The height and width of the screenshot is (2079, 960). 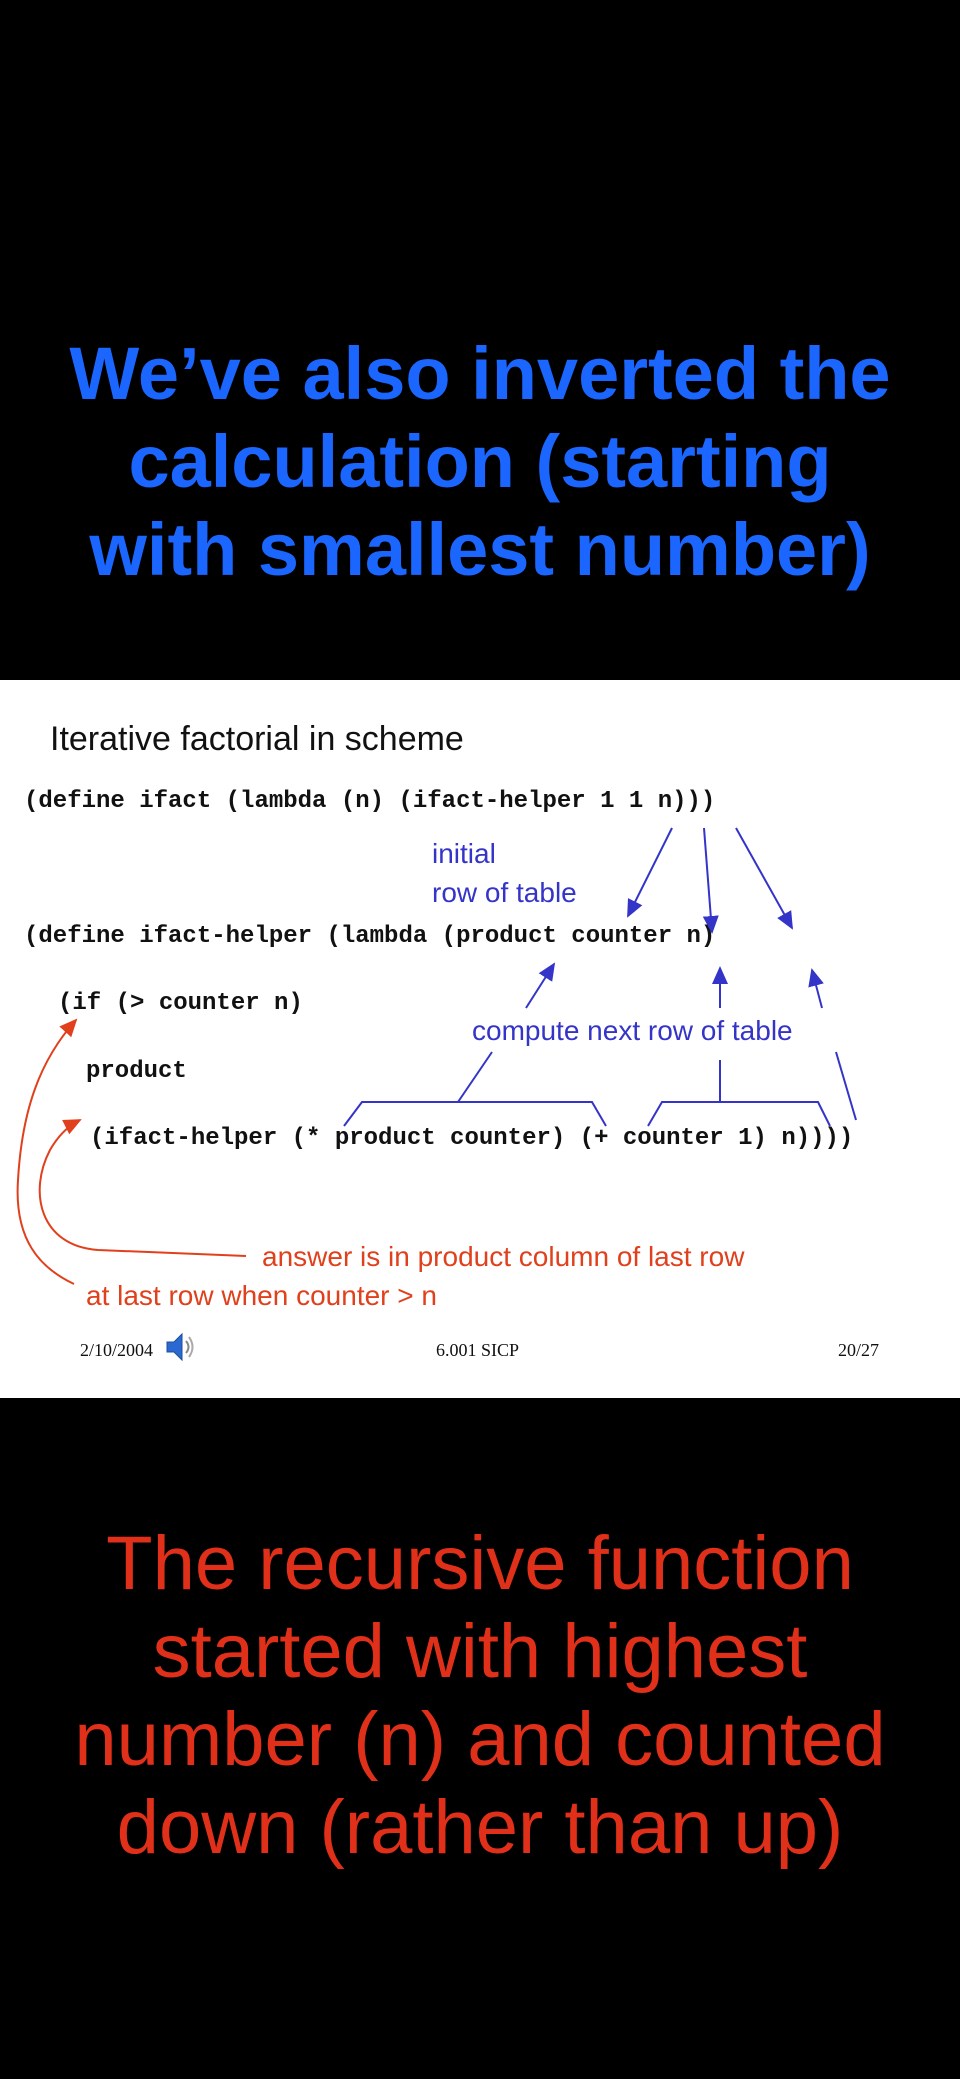 What do you see at coordinates (764, 878) in the screenshot?
I see `arrow-to-n` at bounding box center [764, 878].